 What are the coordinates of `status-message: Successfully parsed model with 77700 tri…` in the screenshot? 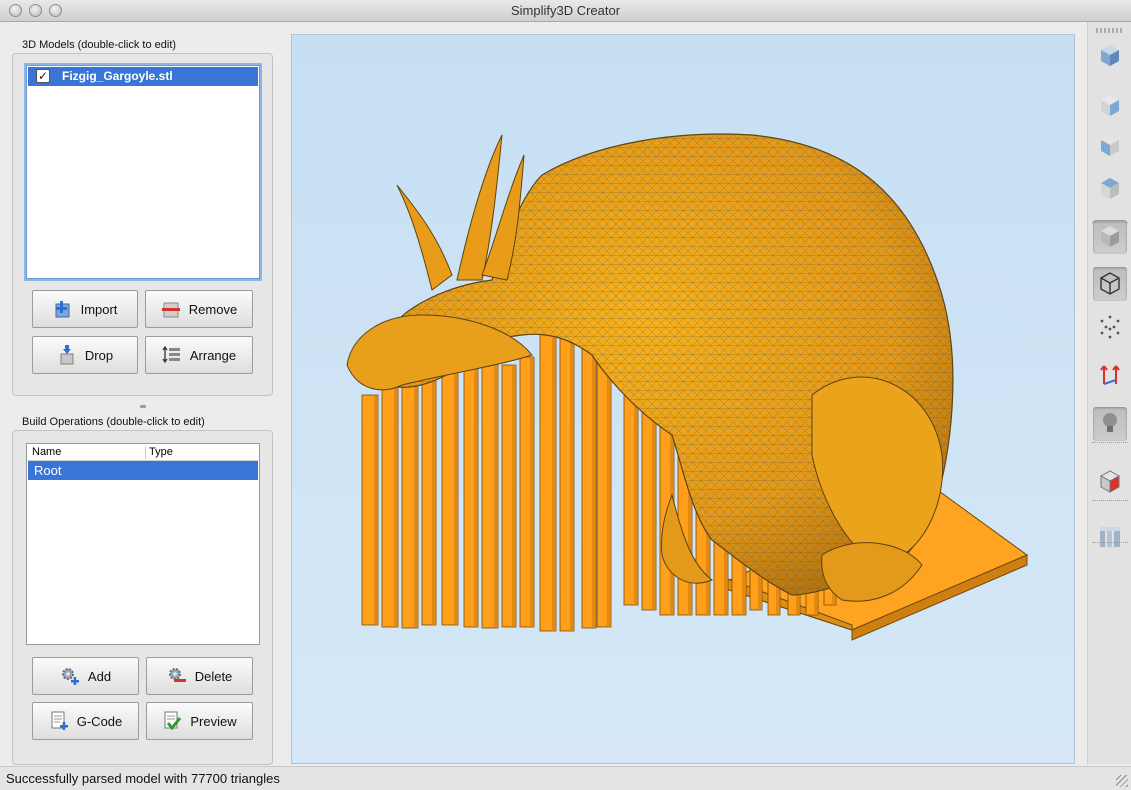 It's located at (143, 778).